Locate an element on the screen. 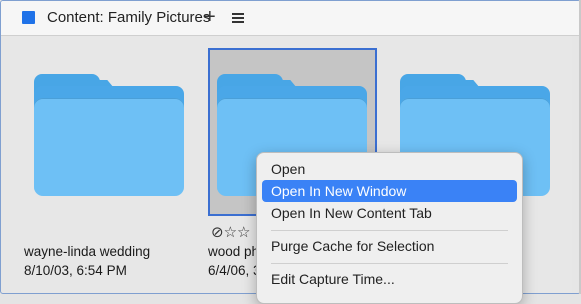 The image size is (581, 304). add-tab-button: + is located at coordinates (210, 17).